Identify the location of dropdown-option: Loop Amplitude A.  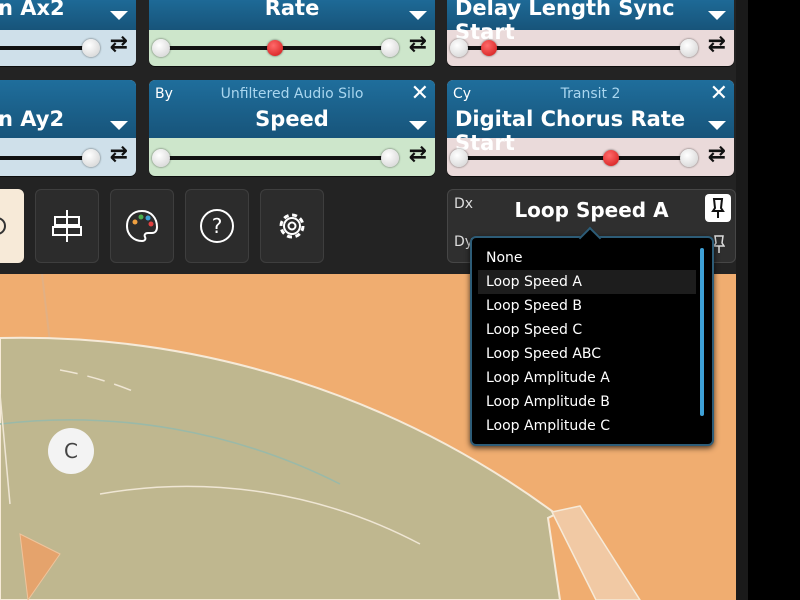
(587, 378).